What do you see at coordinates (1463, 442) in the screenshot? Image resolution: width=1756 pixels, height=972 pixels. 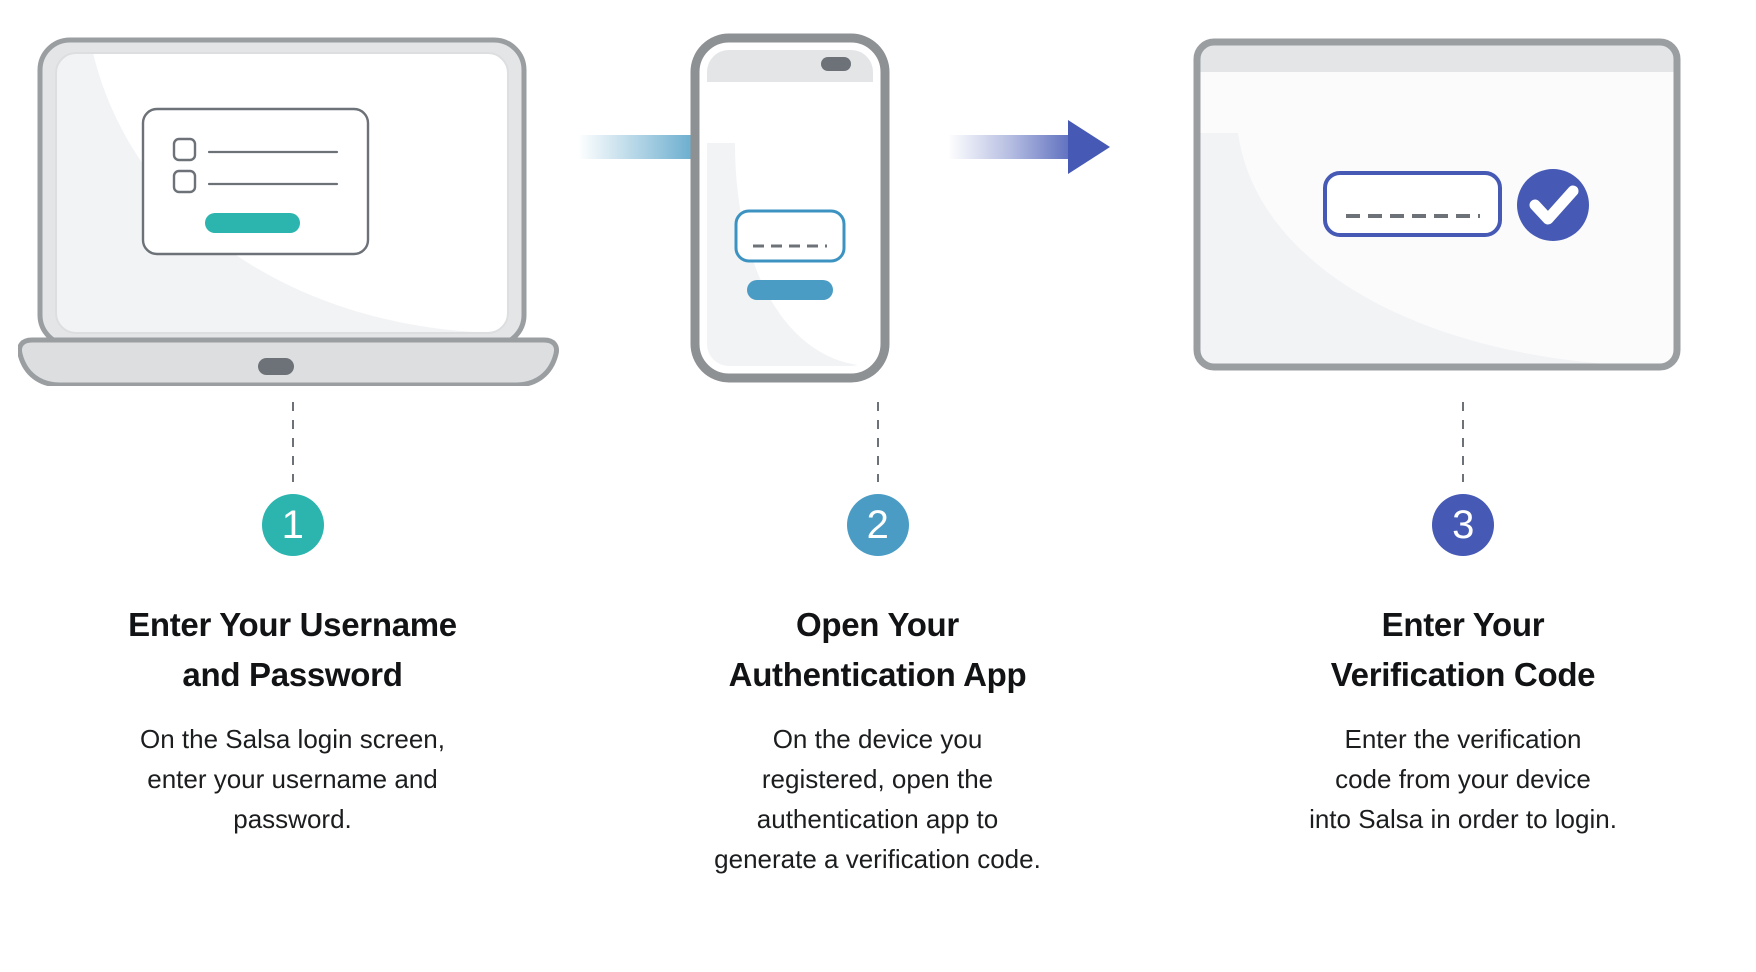 I see `step-3-connector` at bounding box center [1463, 442].